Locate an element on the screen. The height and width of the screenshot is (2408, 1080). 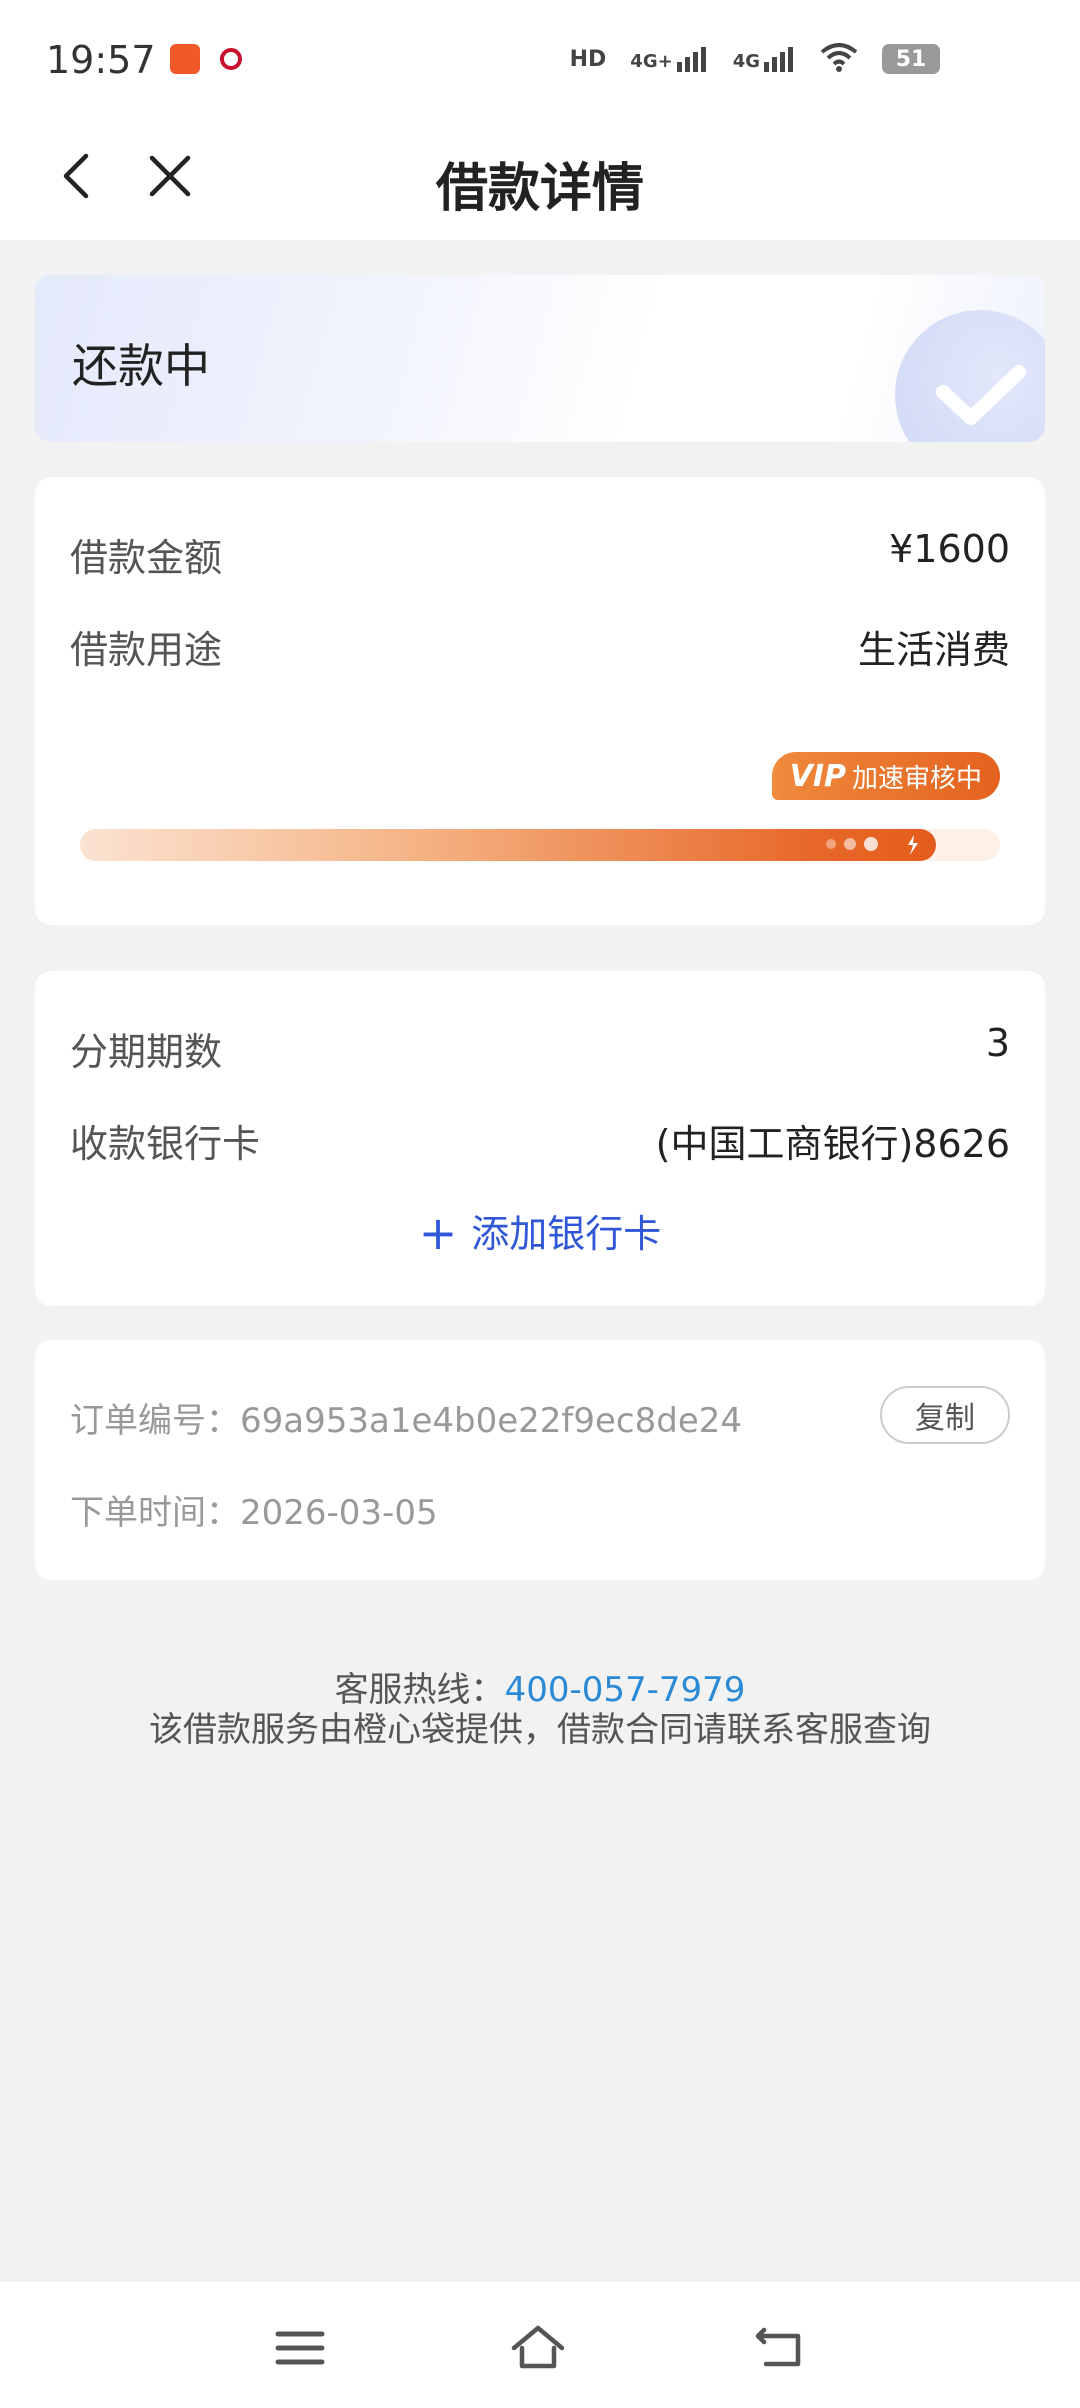
page-title: 借款详情 is located at coordinates (539, 189).